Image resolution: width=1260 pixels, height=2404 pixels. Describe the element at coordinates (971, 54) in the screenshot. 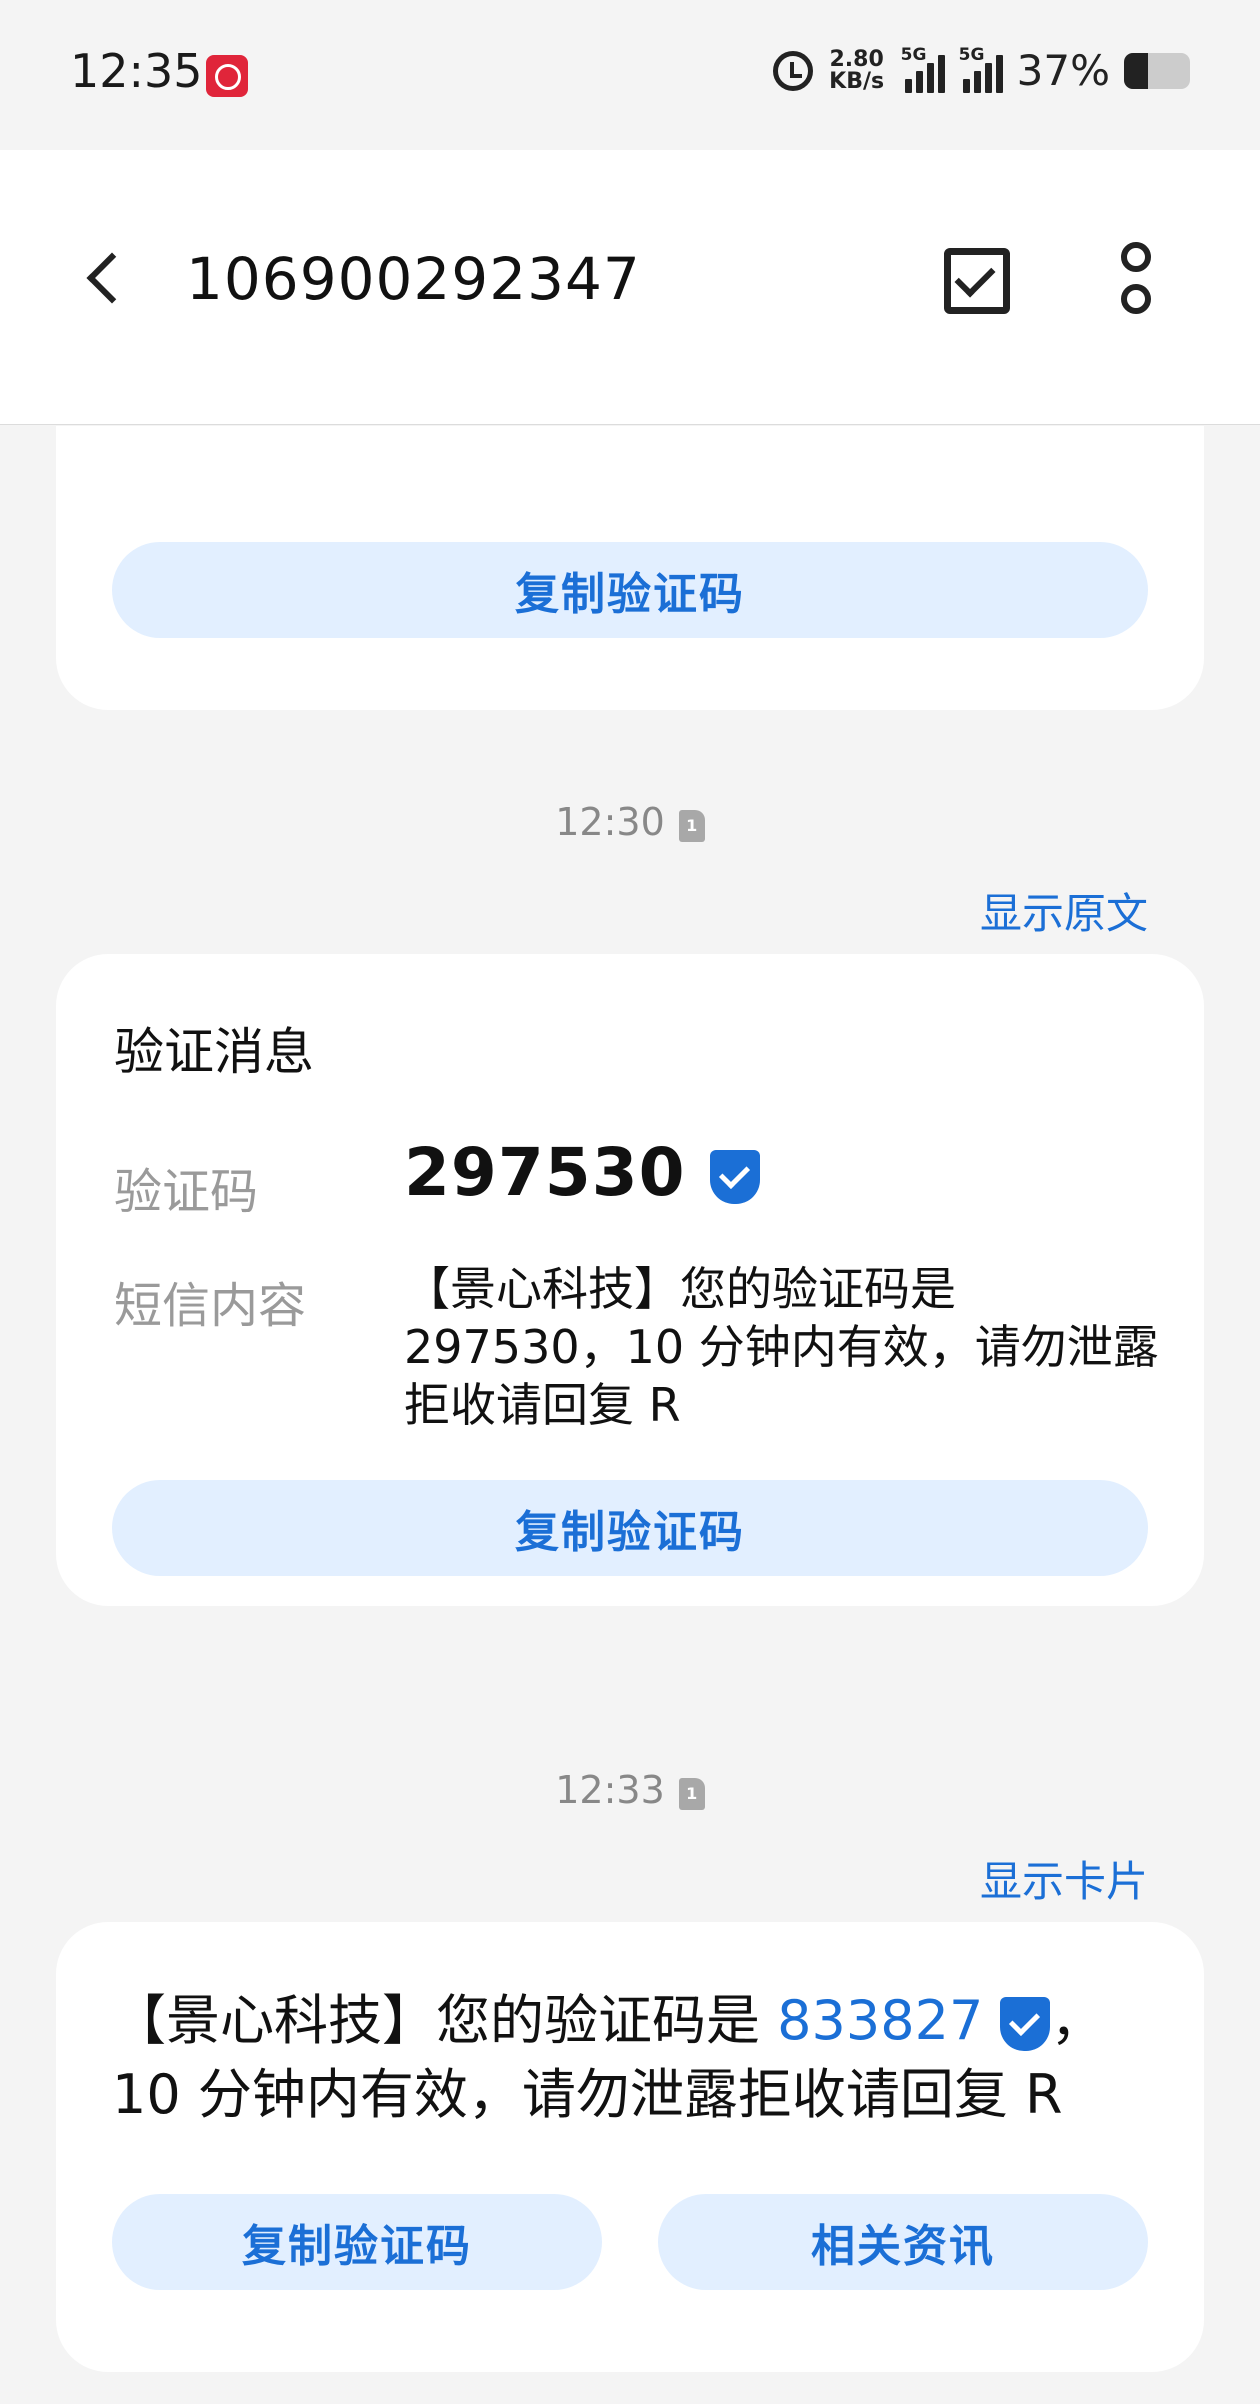

I see `signal-label-2: 5G` at that location.